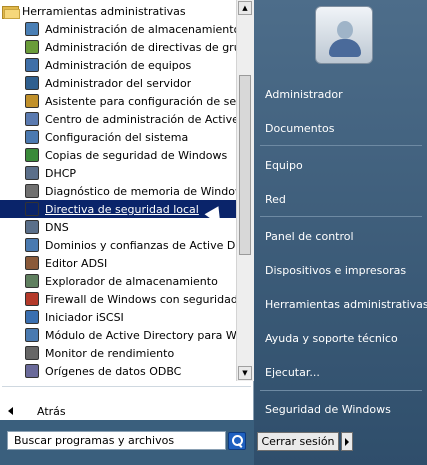  I want to click on scroll-down-button: ▼, so click(245, 373).